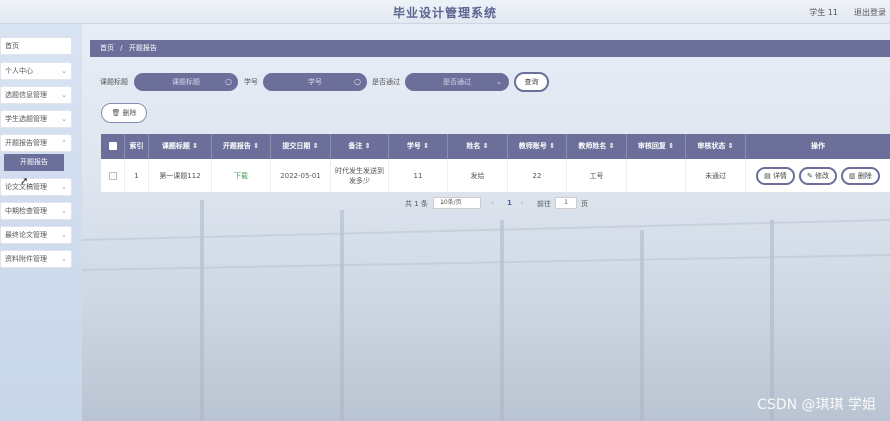  I want to click on cell-title: 第一课题112, so click(180, 175).